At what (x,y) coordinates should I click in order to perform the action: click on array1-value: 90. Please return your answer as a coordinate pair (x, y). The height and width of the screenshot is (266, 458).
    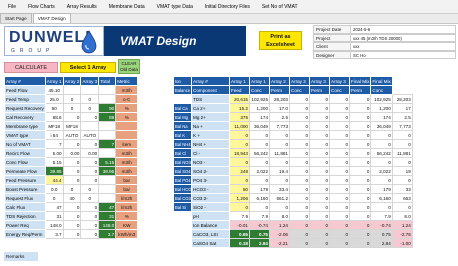
    Looking at the image, I should click on (54, 108).